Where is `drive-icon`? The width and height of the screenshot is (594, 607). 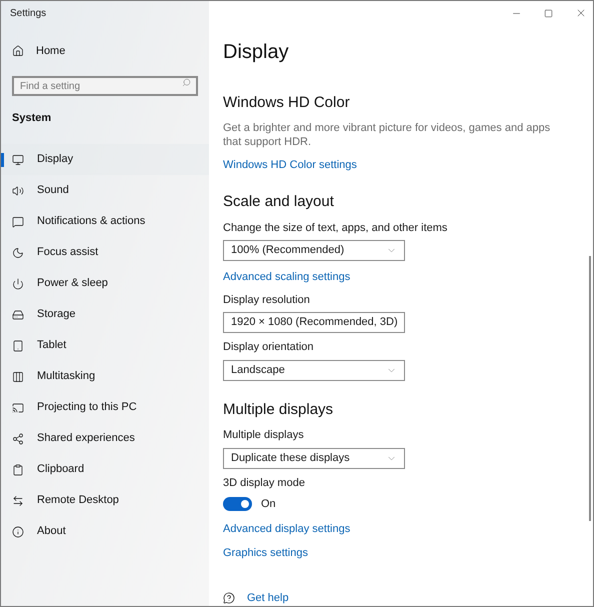 drive-icon is located at coordinates (18, 314).